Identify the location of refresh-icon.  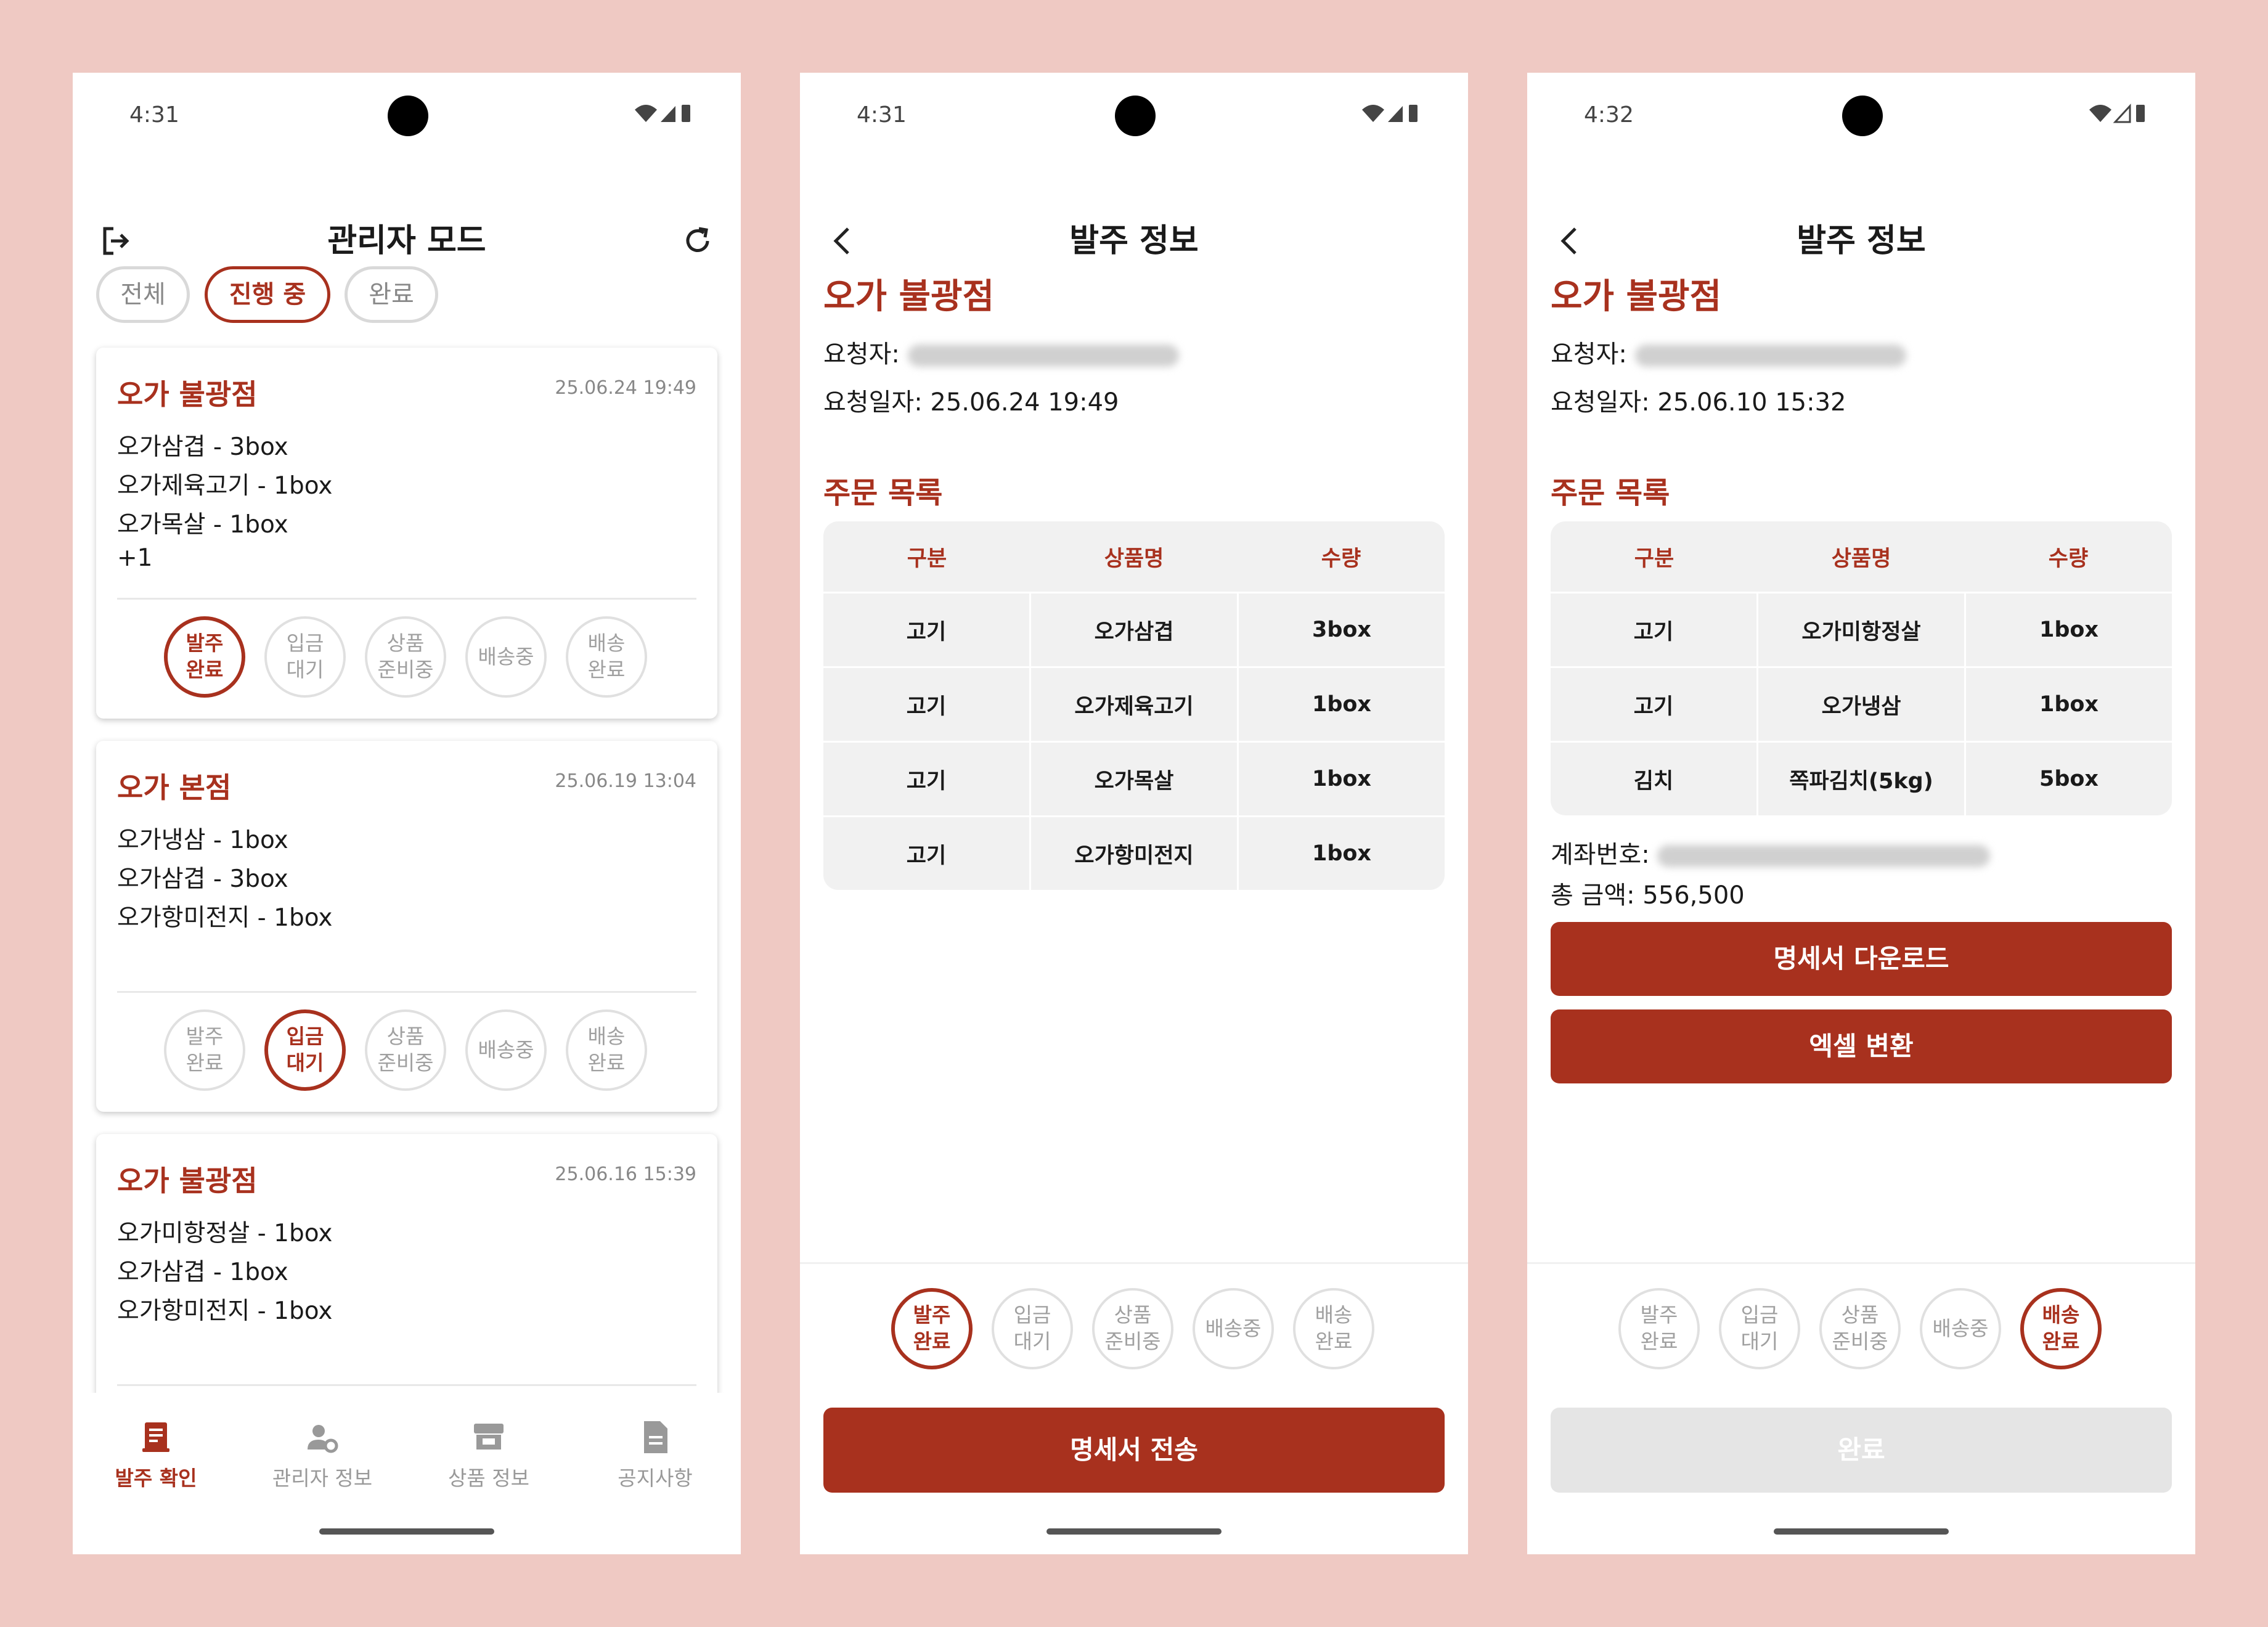
(697, 241).